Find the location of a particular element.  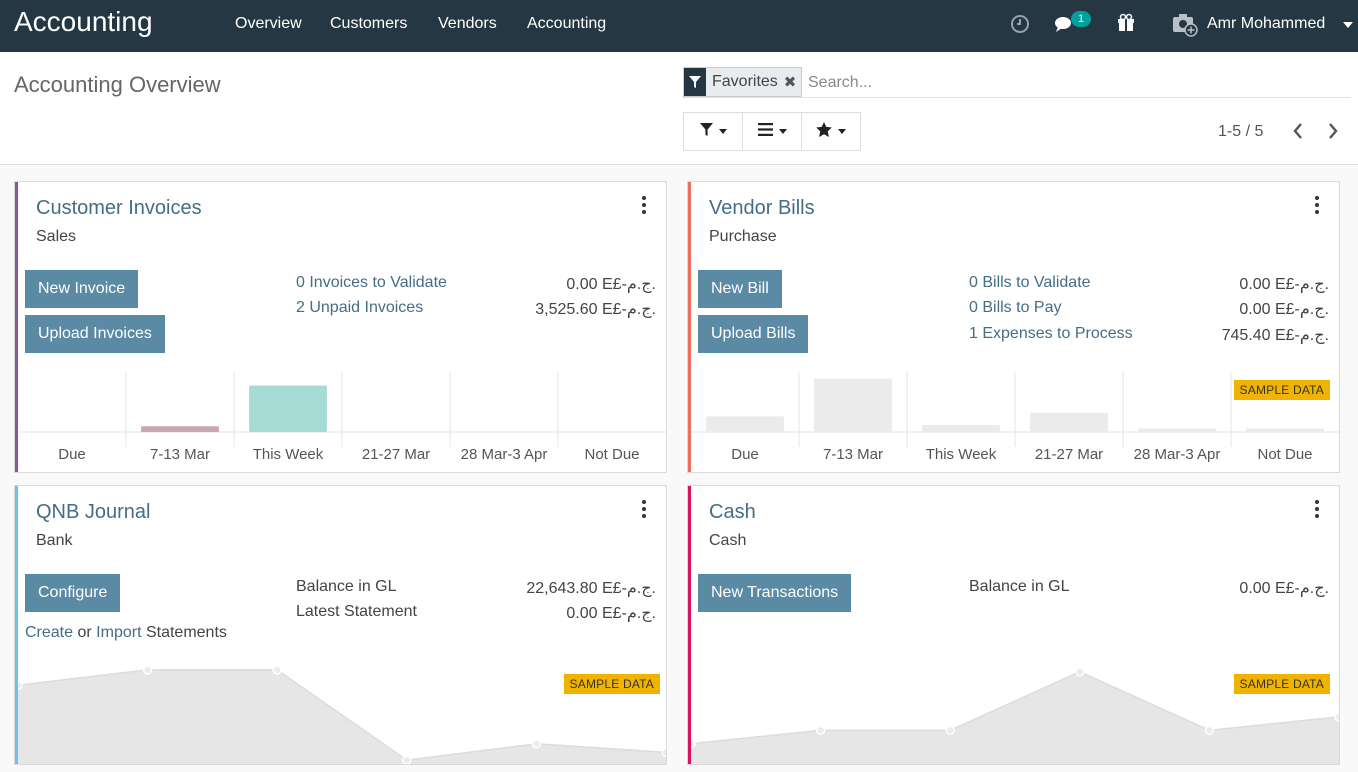

filters-button is located at coordinates (713, 131).